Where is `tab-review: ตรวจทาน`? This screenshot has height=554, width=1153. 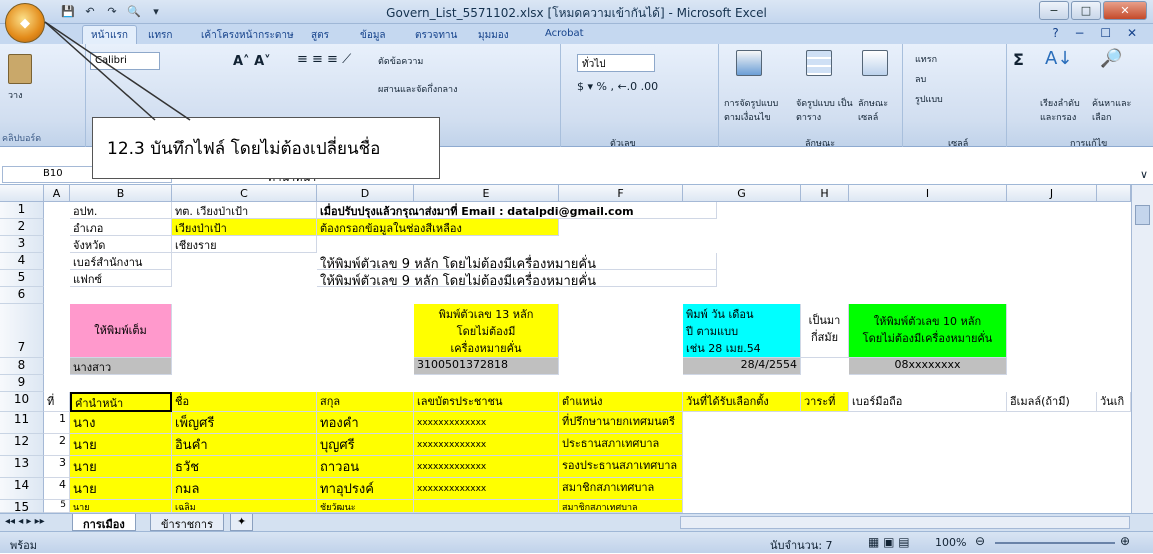
tab-review: ตรวจทาน is located at coordinates (436, 35).